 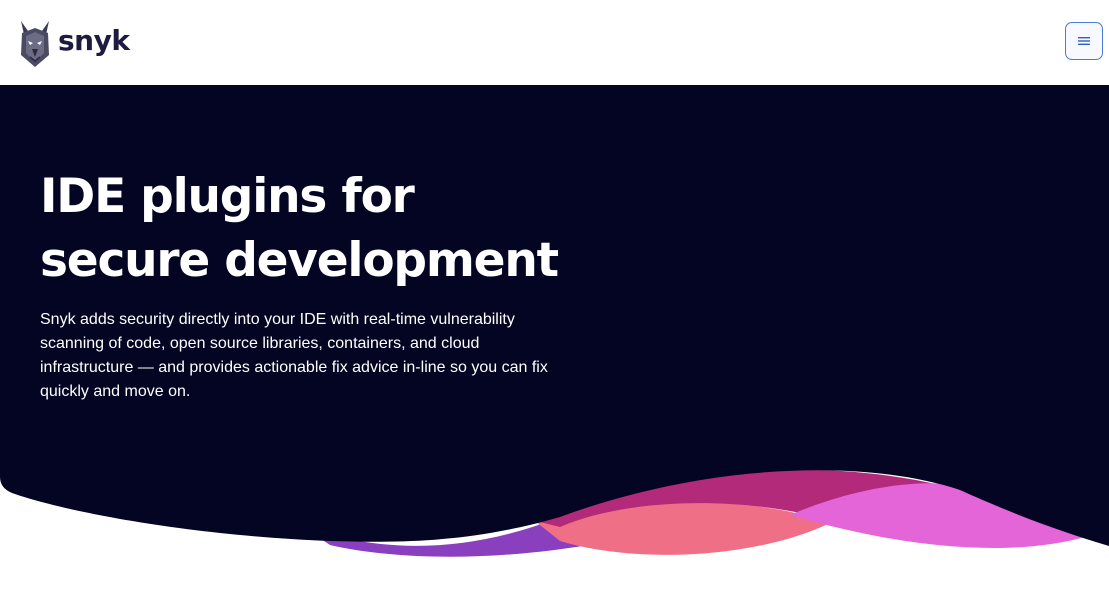 I want to click on hamburger-menu-icon, so click(x=1084, y=41).